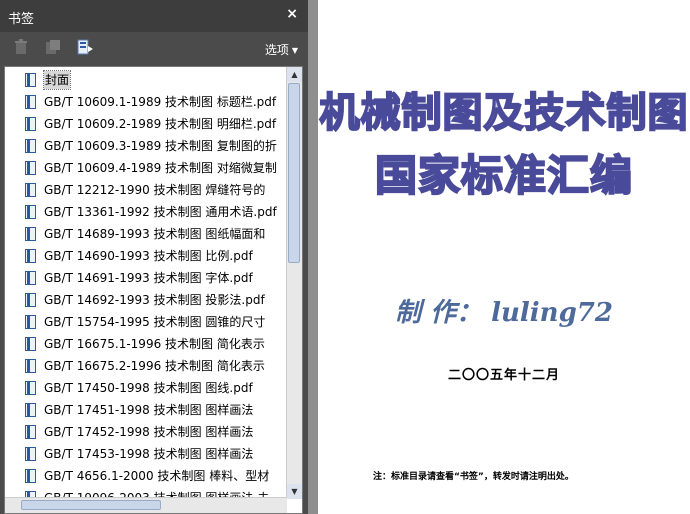  I want to click on bookmark-label: GB/T 14689-1993 技术制图 图纸幅面和, so click(155, 234).